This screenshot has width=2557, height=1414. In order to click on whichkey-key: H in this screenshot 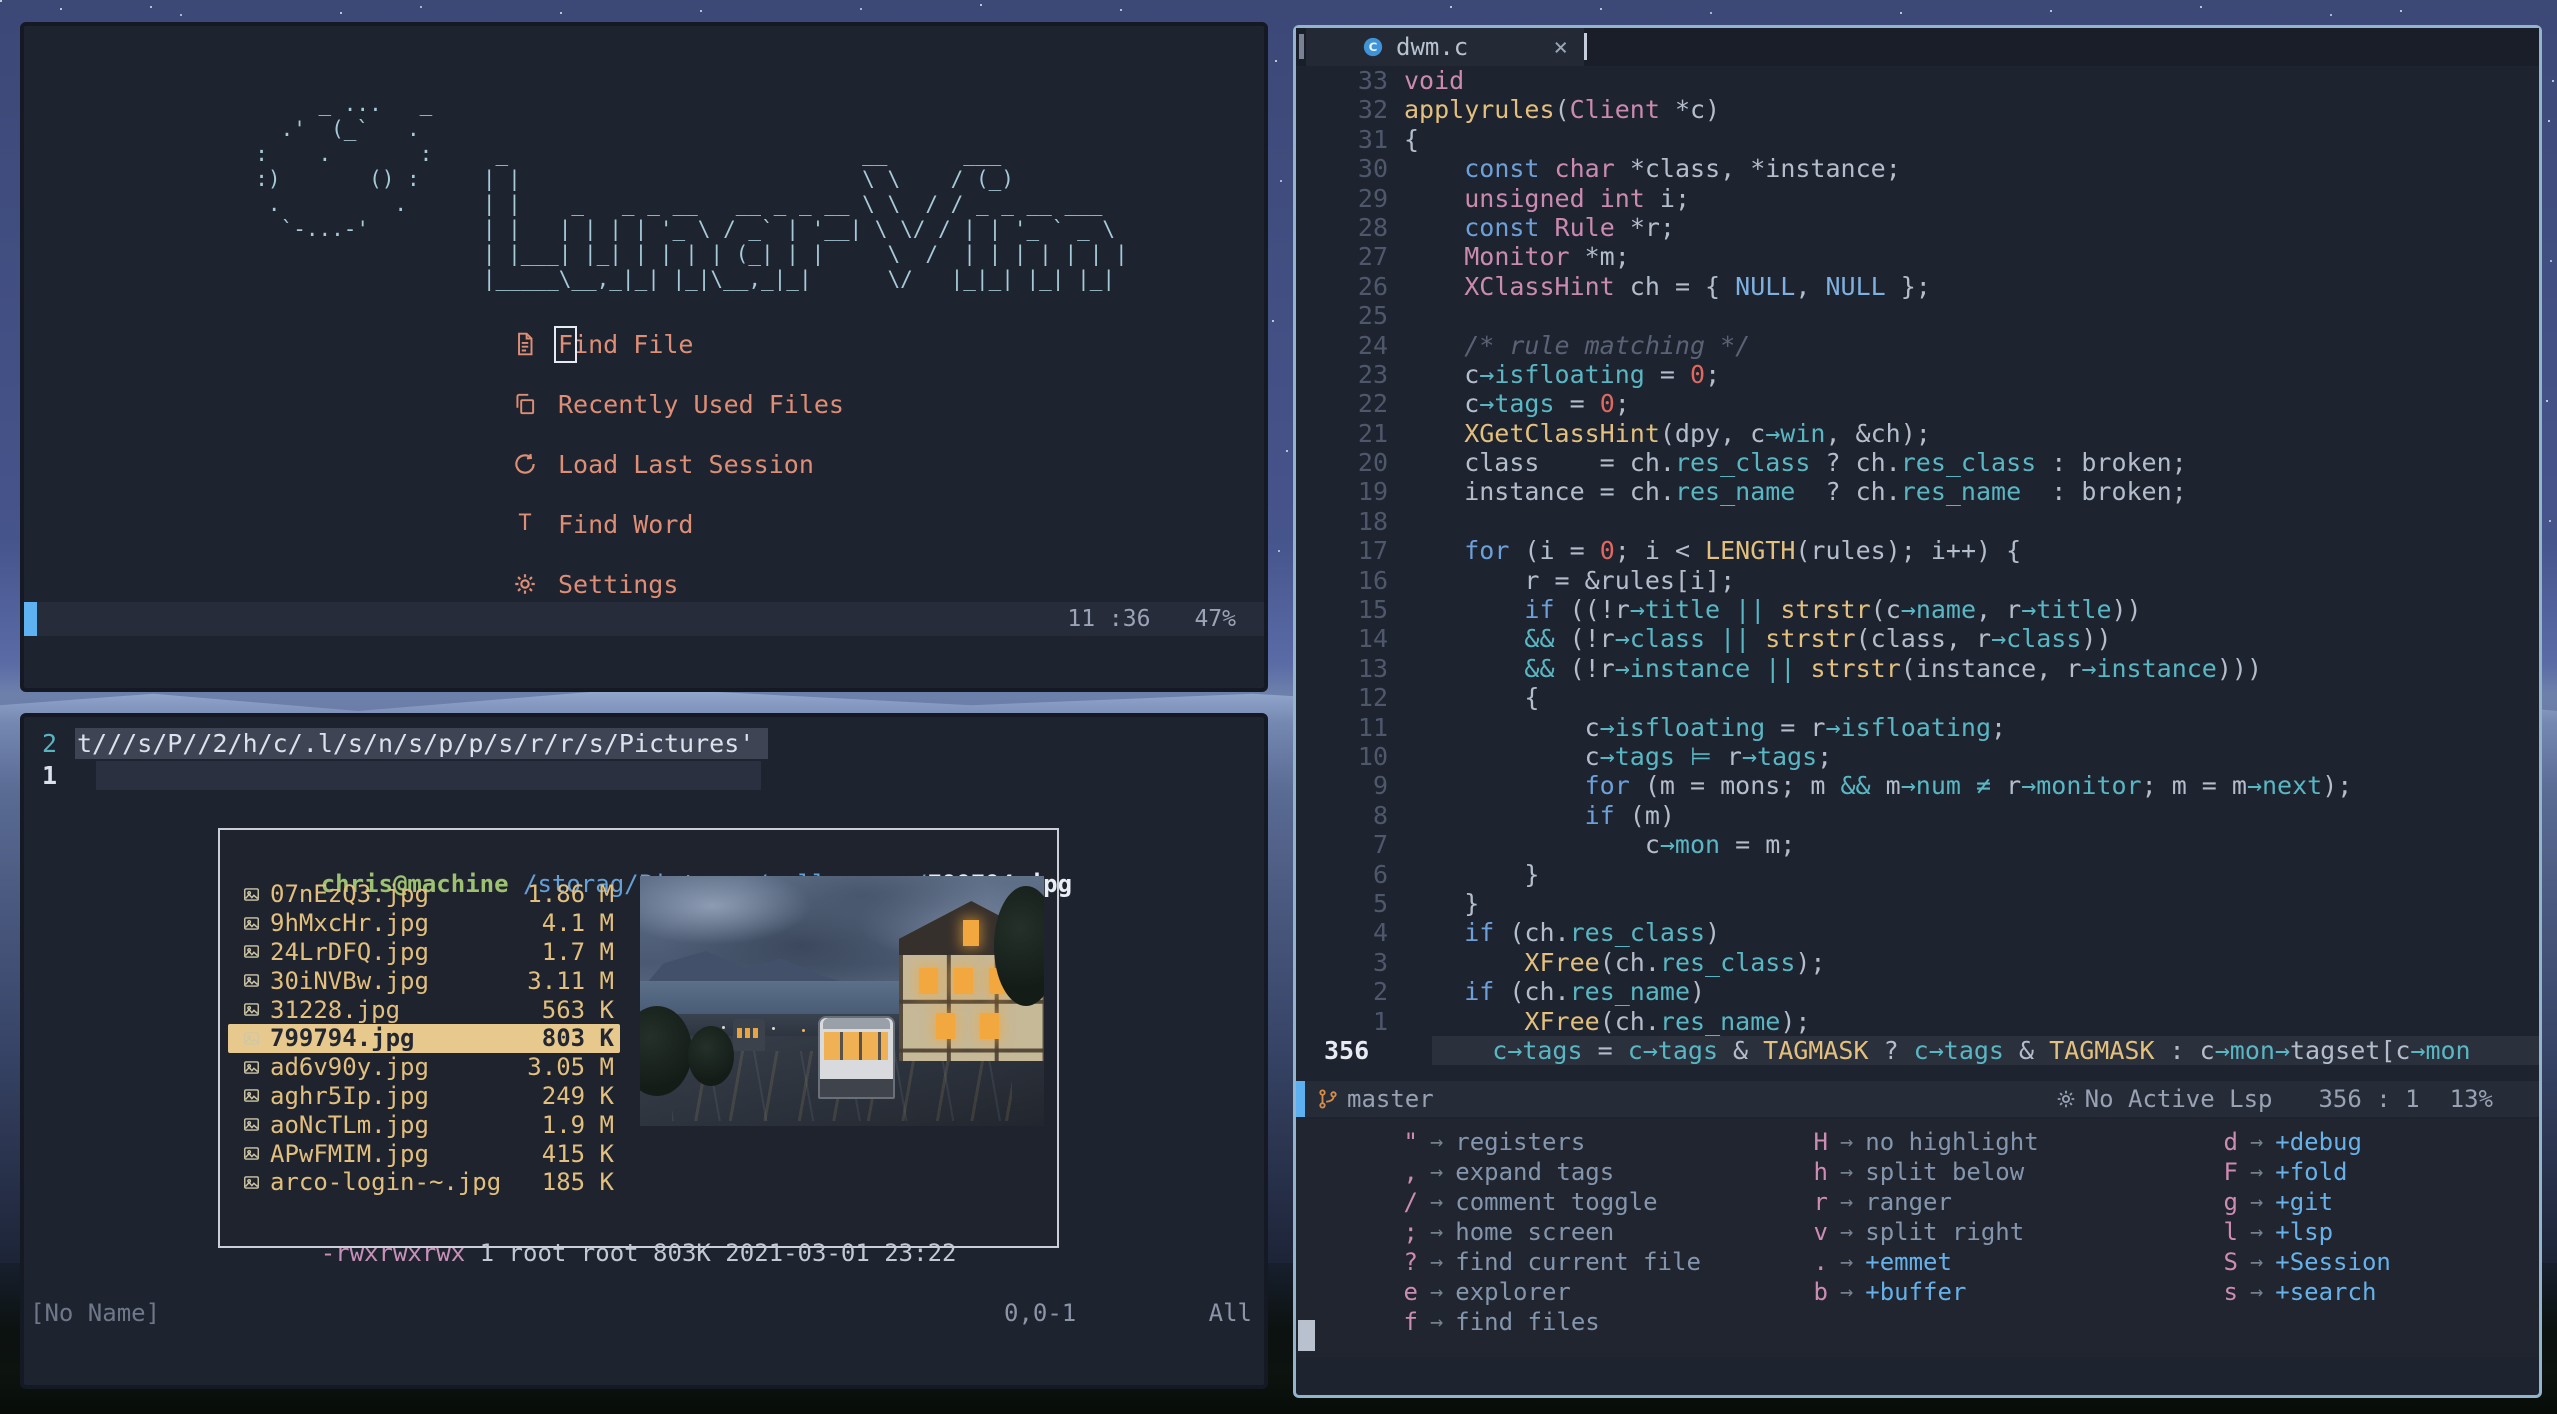, I will do `click(1820, 1142)`.